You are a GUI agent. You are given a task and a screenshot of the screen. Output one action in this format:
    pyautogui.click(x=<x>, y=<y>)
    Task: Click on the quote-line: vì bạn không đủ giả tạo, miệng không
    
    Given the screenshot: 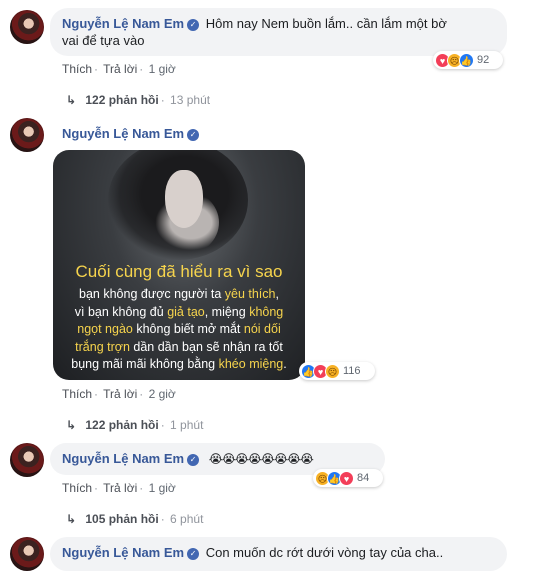 What is the action you would take?
    pyautogui.click(x=179, y=311)
    